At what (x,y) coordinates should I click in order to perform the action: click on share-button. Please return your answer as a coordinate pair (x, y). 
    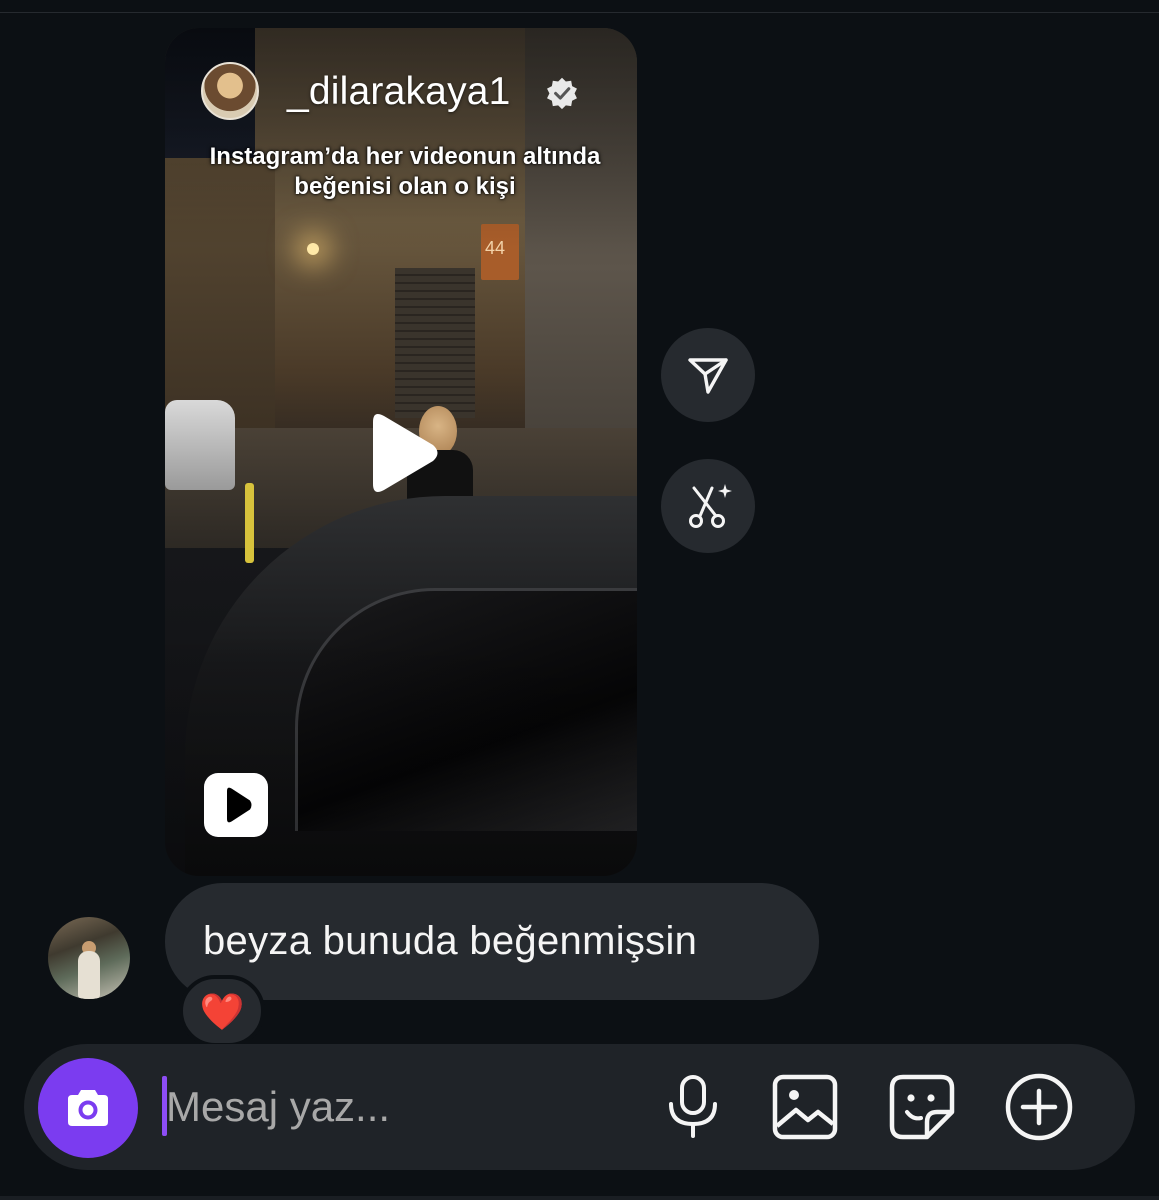
    Looking at the image, I should click on (708, 375).